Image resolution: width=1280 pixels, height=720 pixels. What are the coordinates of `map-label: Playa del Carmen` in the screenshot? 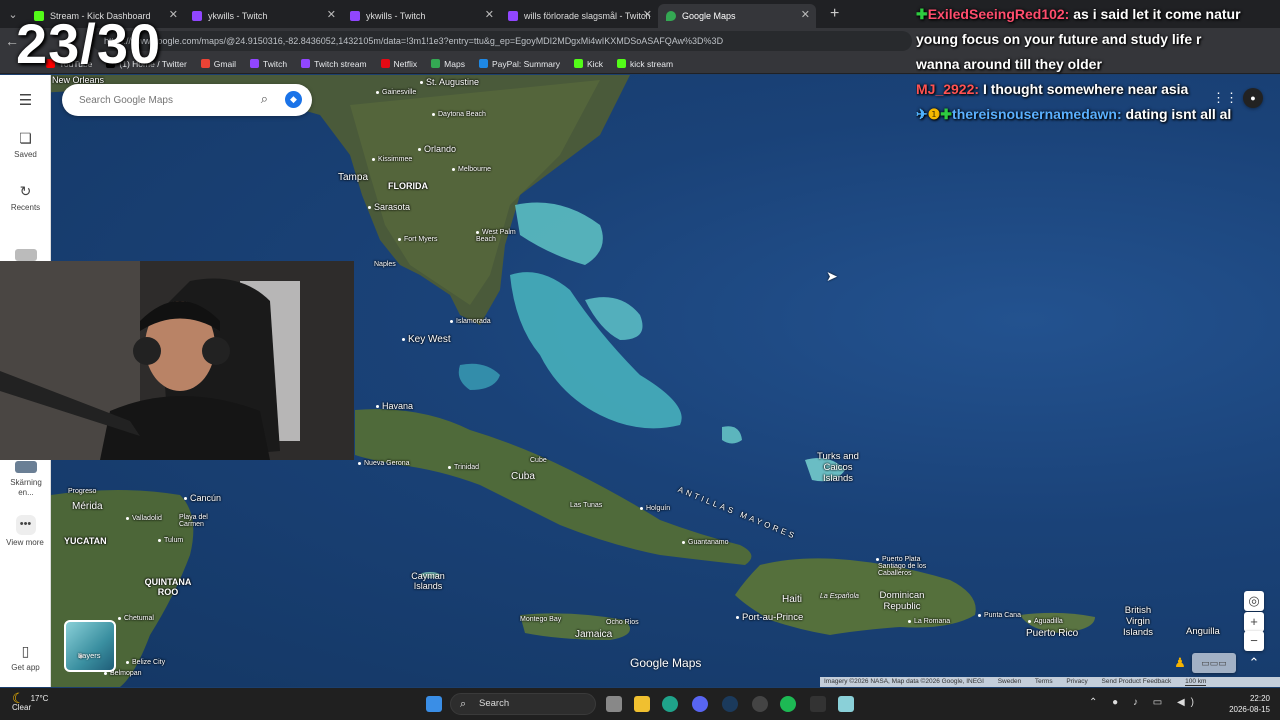 It's located at (193, 521).